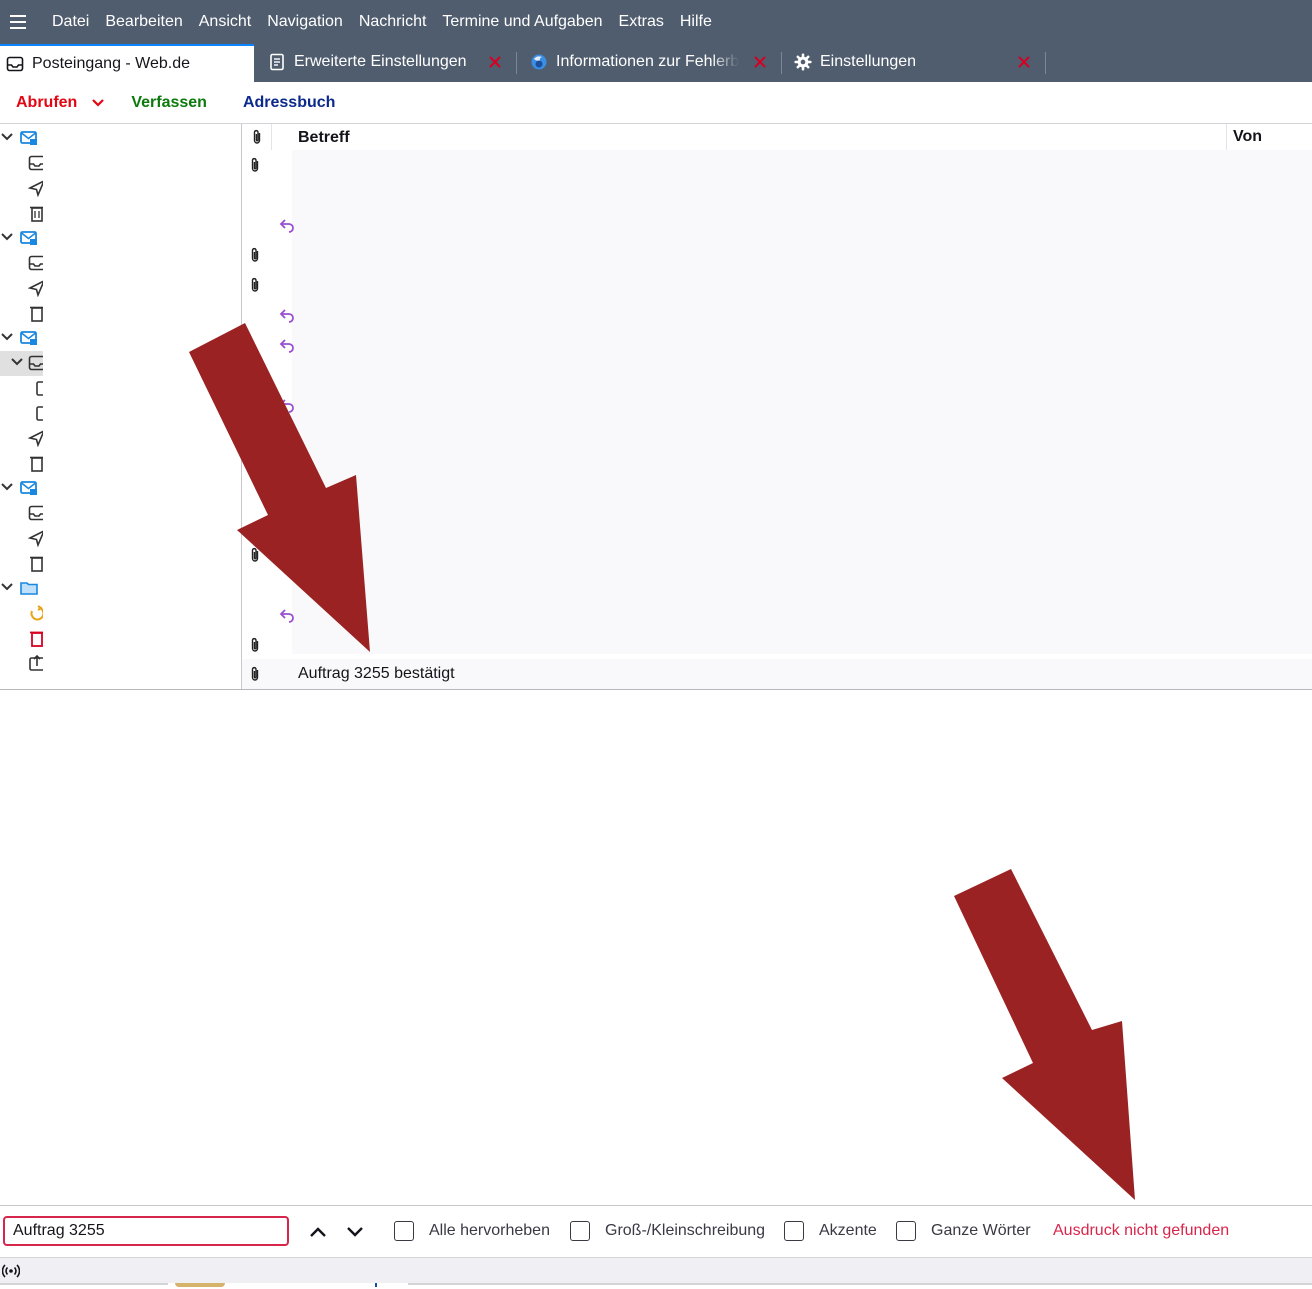  I want to click on tab-posteingang: Posteingang - Web.de, so click(127, 63).